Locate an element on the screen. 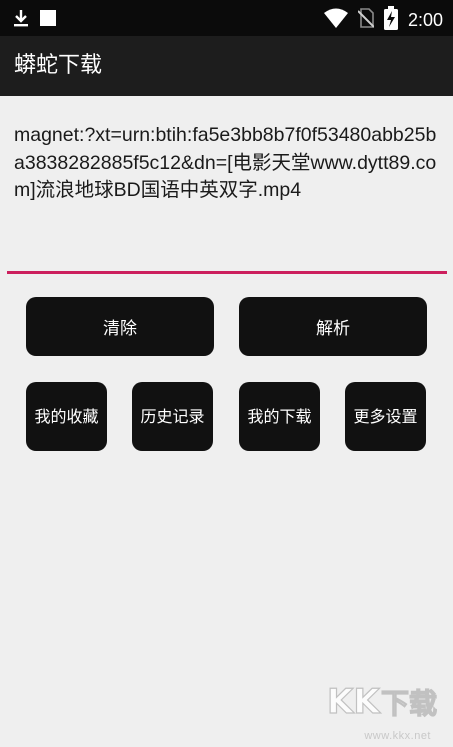 The height and width of the screenshot is (747, 453). no-sim-icon is located at coordinates (366, 20).